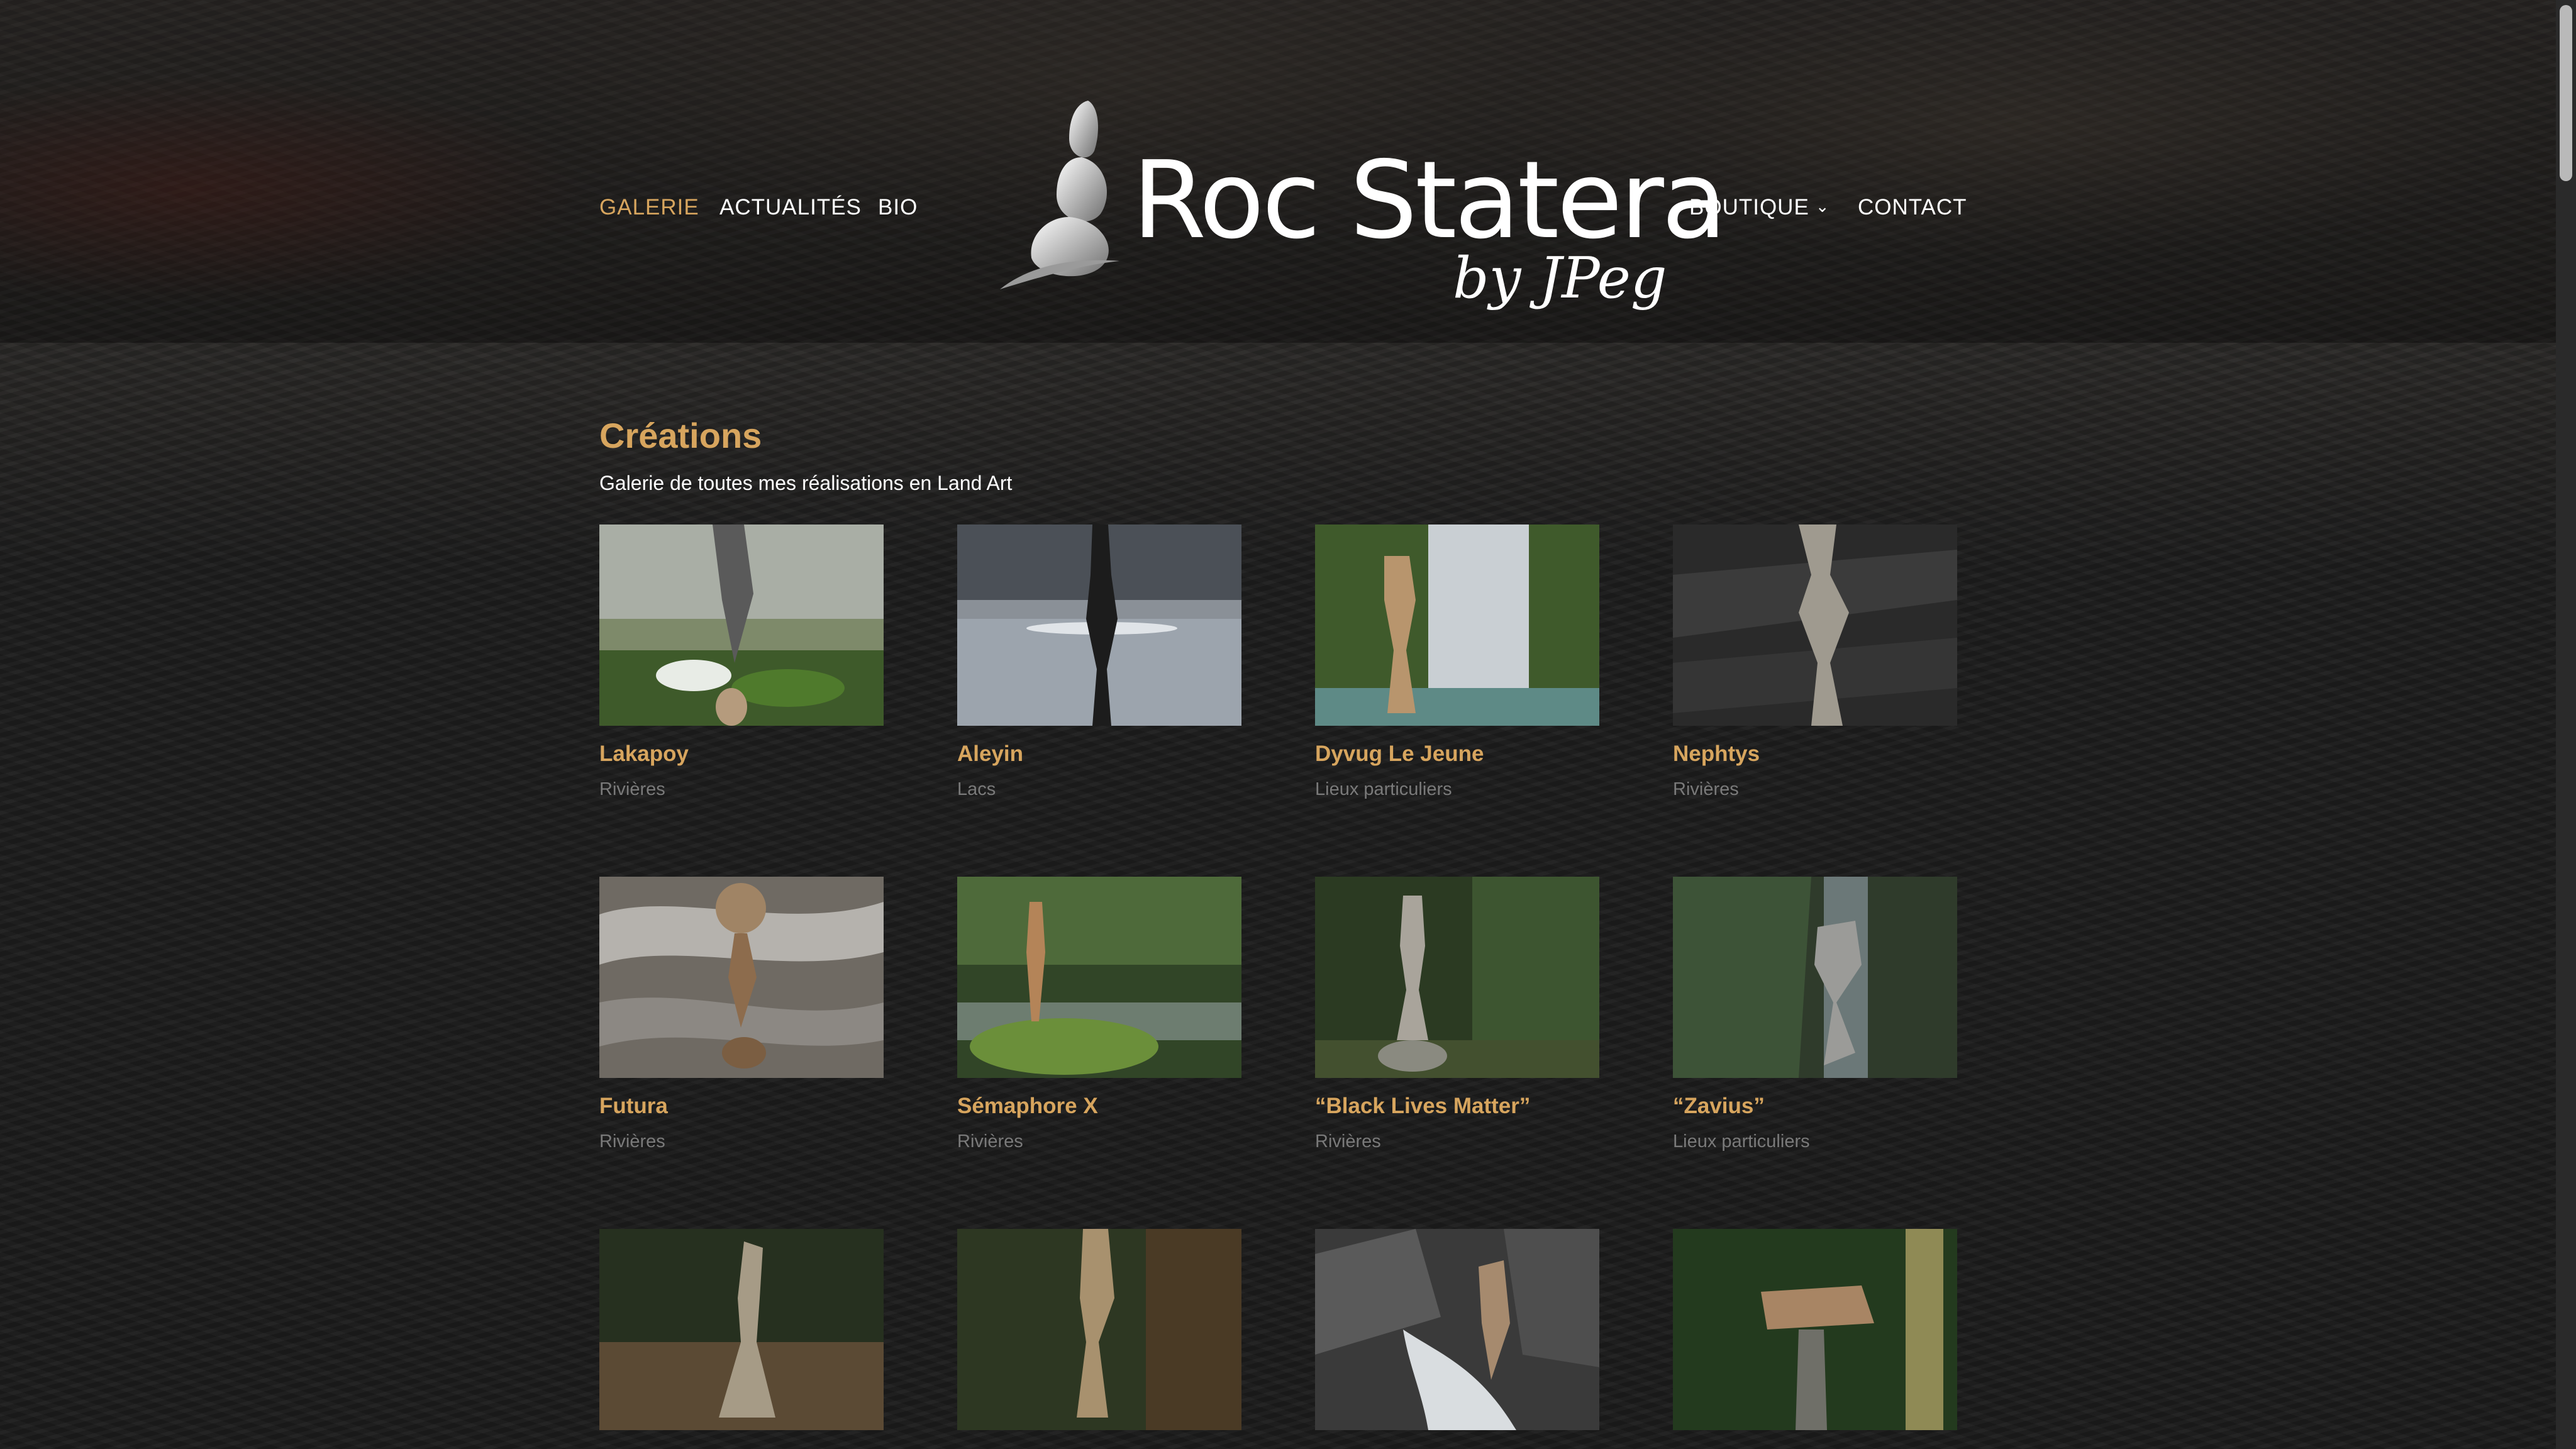  Describe the element at coordinates (649, 207) in the screenshot. I see `nav-galerie: GALERIE` at that location.